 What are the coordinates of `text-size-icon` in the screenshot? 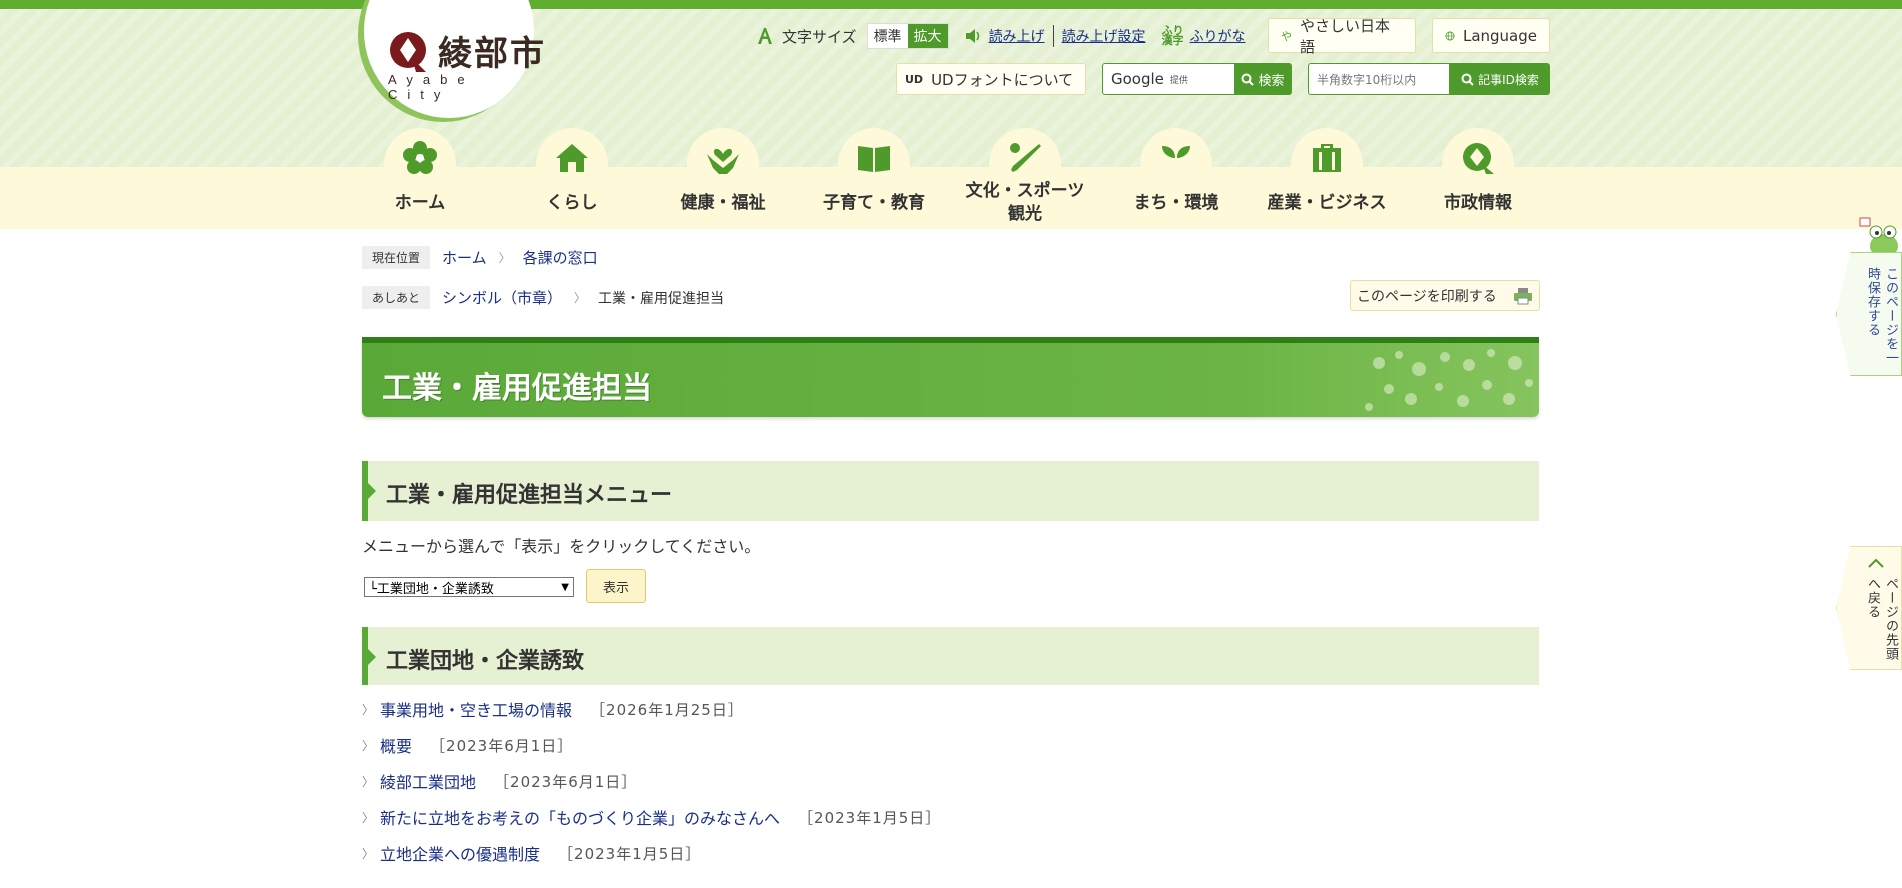 It's located at (765, 36).